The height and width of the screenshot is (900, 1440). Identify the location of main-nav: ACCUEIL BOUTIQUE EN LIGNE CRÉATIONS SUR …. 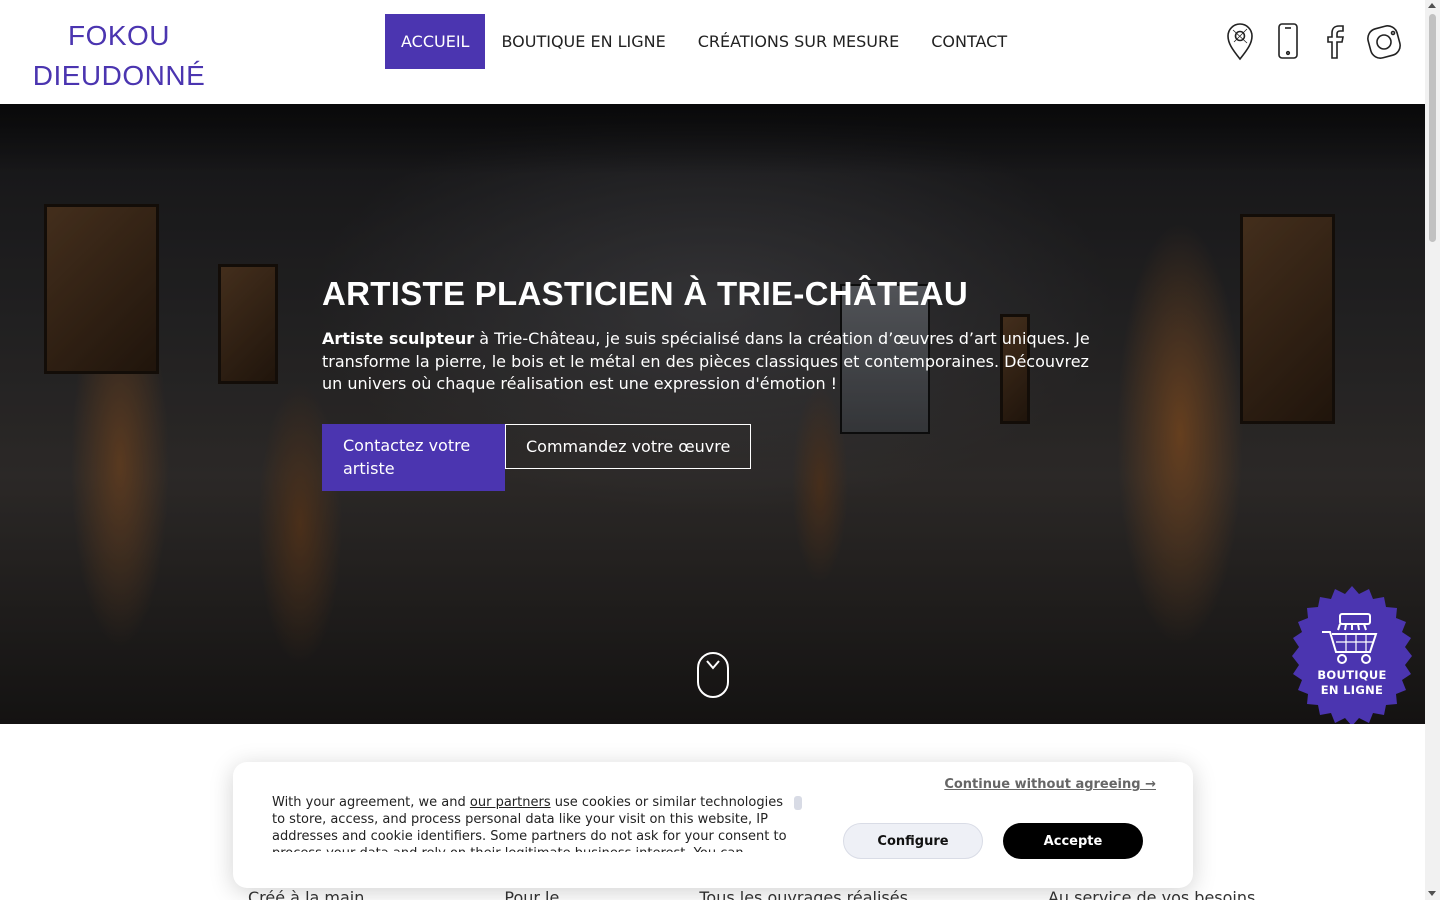
(704, 41).